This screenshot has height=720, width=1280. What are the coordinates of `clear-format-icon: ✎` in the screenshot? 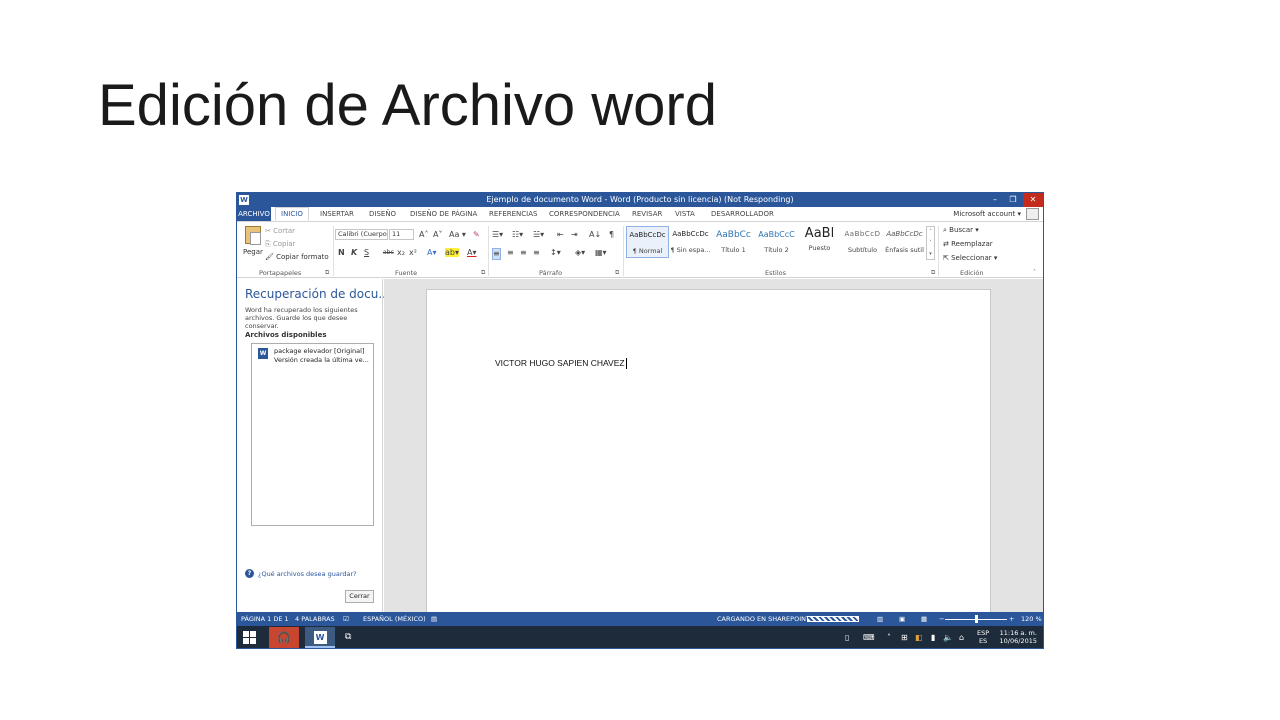 It's located at (476, 235).